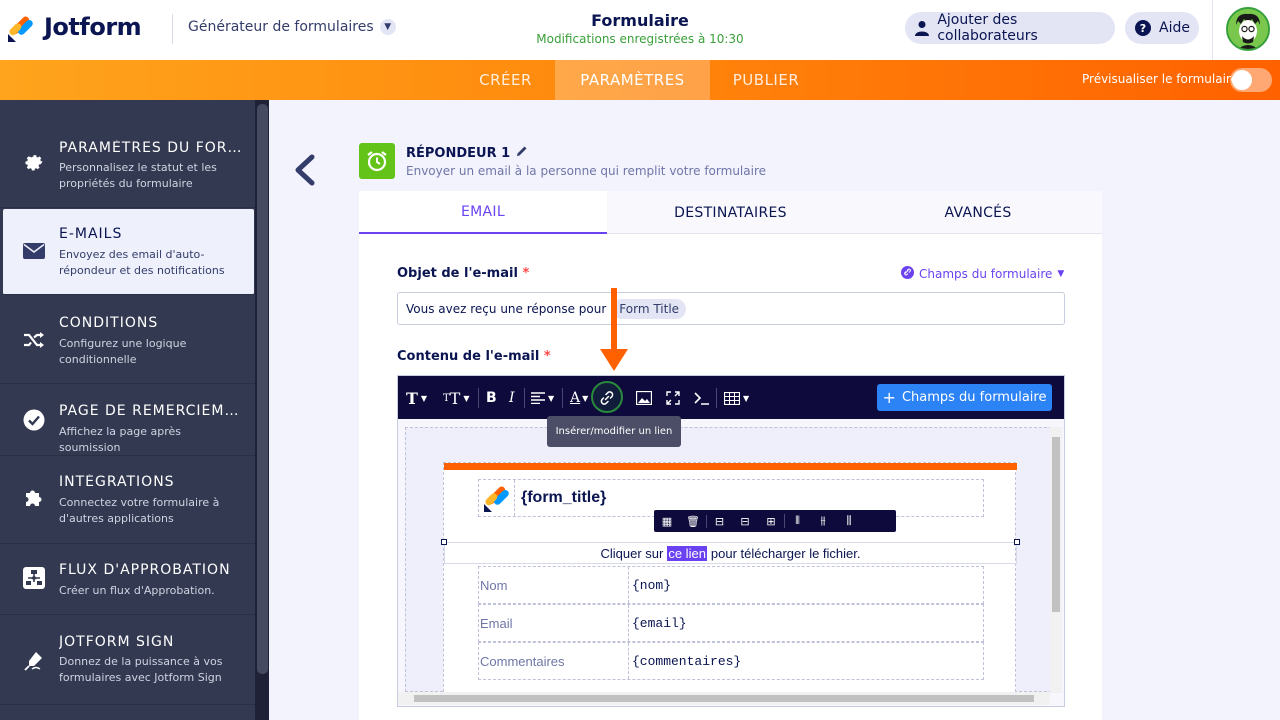 This screenshot has width=1280, height=720. Describe the element at coordinates (649, 308) in the screenshot. I see `form-title-tag: Form Title` at that location.